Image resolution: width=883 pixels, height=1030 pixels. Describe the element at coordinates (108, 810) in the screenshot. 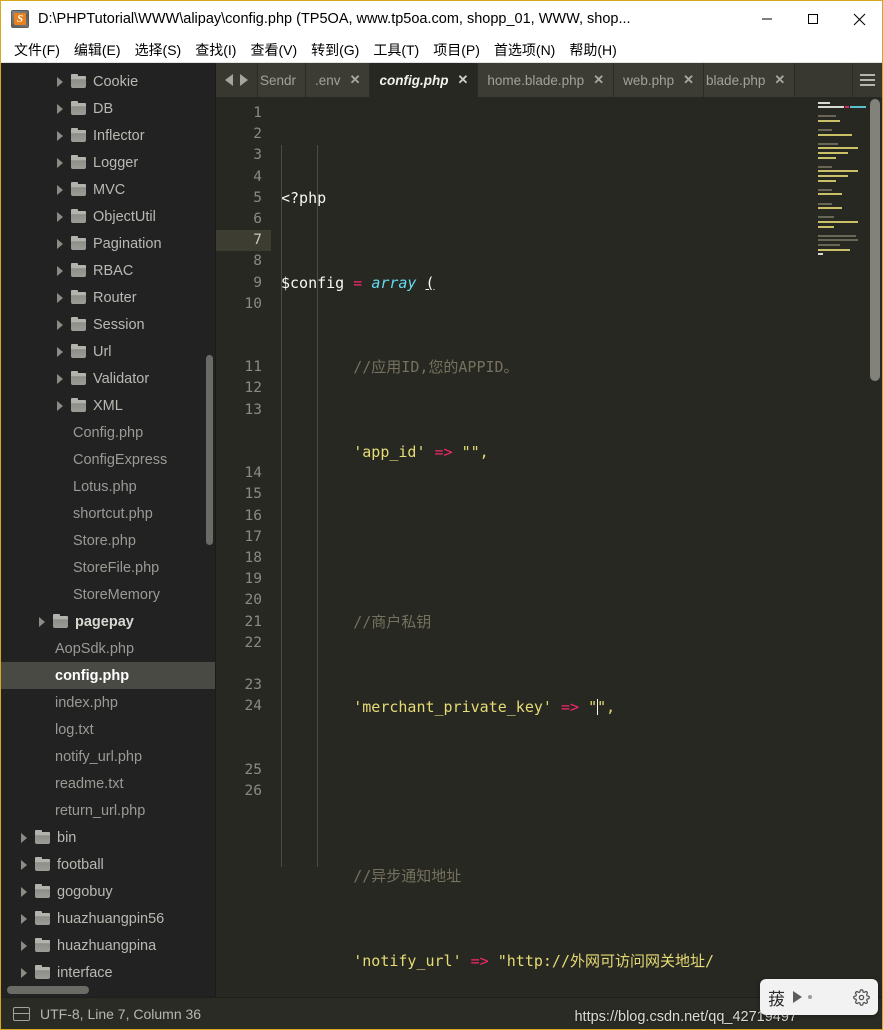

I see `sidebar-item-return-url-php: return_url.php` at that location.